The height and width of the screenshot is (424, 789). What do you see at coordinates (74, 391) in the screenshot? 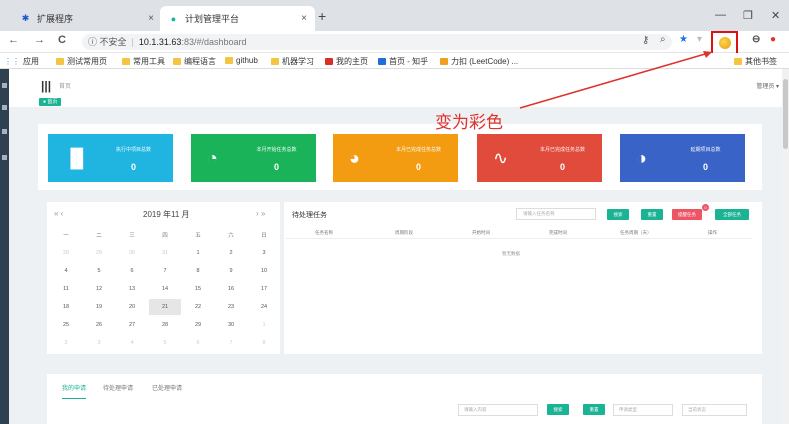
I see `tab-my-requests: 我的申请` at bounding box center [74, 391].